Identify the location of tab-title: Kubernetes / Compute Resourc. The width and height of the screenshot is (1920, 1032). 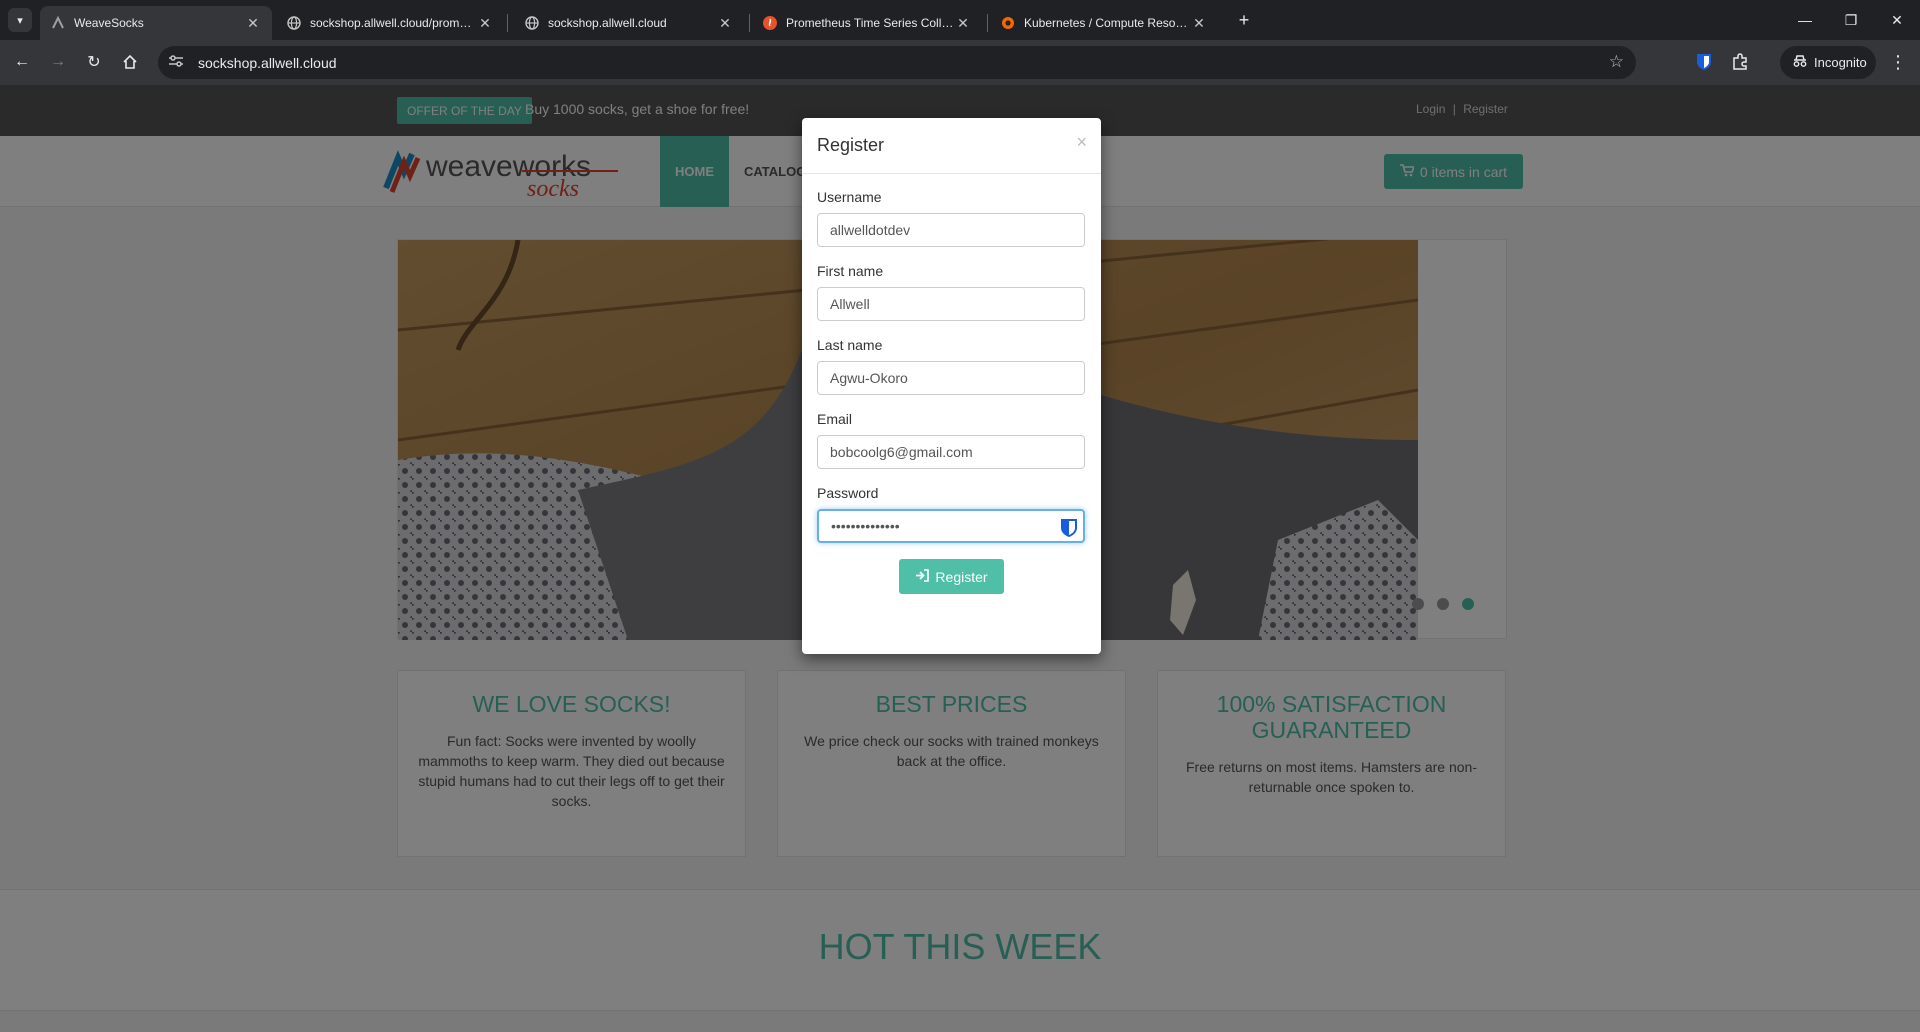
(1107, 23).